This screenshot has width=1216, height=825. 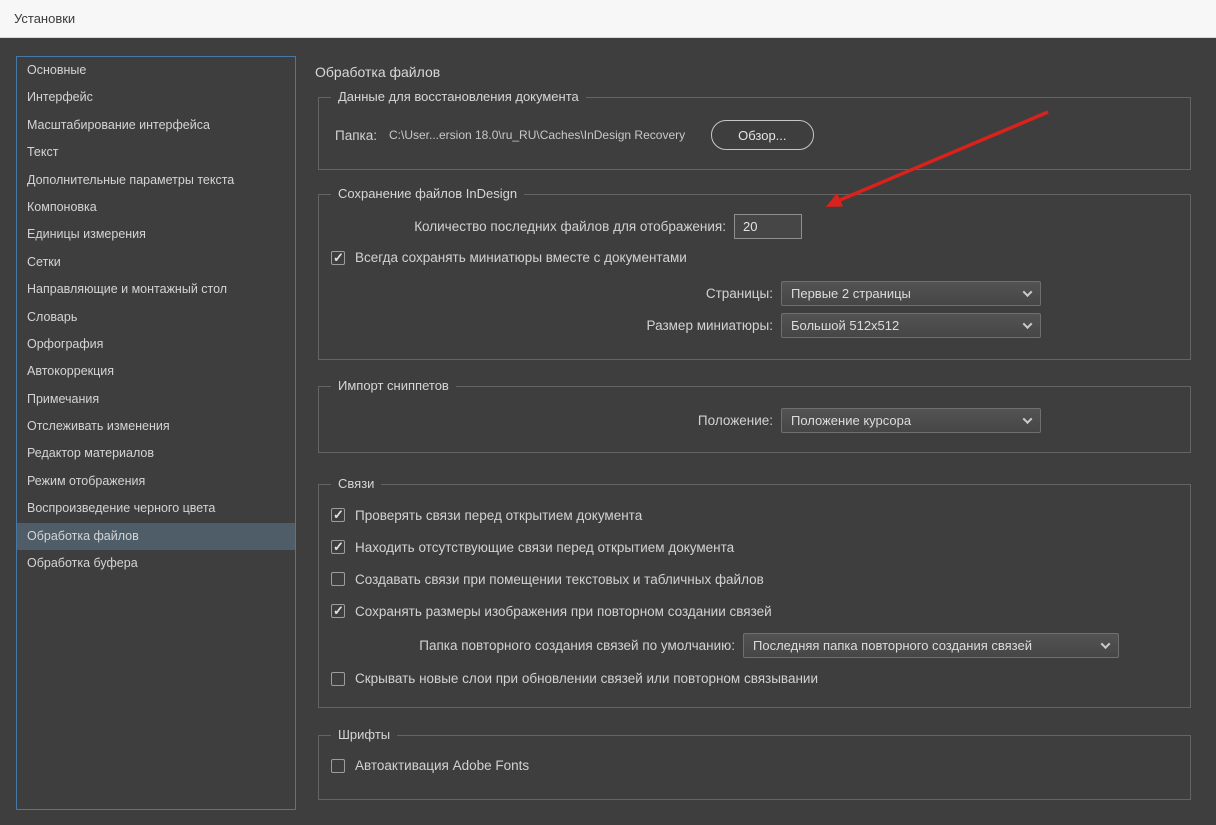 I want to click on sidebar-item: Дополнительные параметры текста, so click(x=156, y=180).